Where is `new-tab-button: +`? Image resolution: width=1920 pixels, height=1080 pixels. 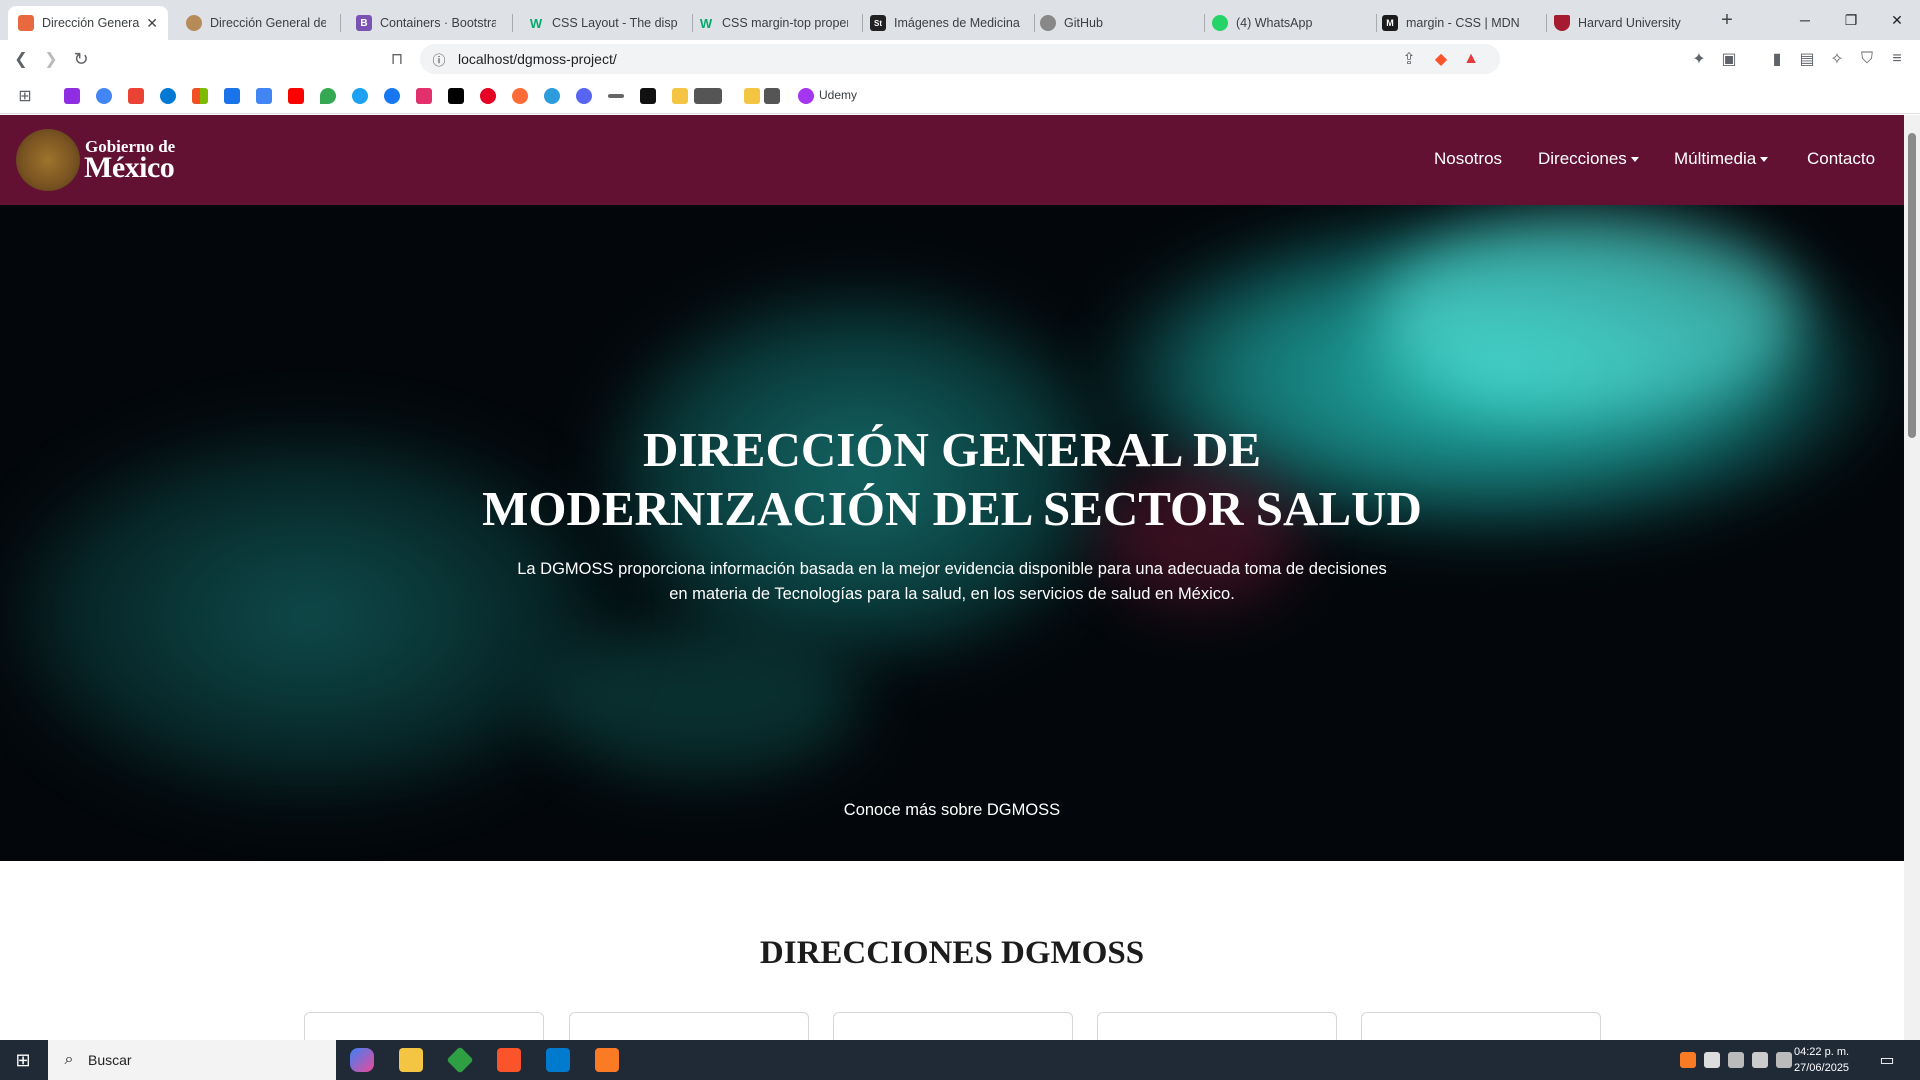 new-tab-button: + is located at coordinates (1727, 20).